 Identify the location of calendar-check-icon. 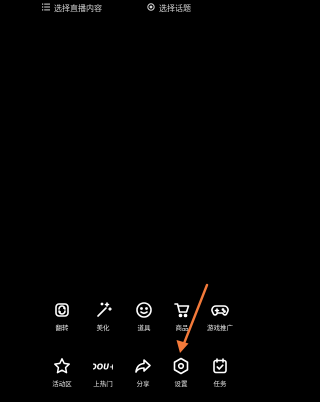
(220, 366).